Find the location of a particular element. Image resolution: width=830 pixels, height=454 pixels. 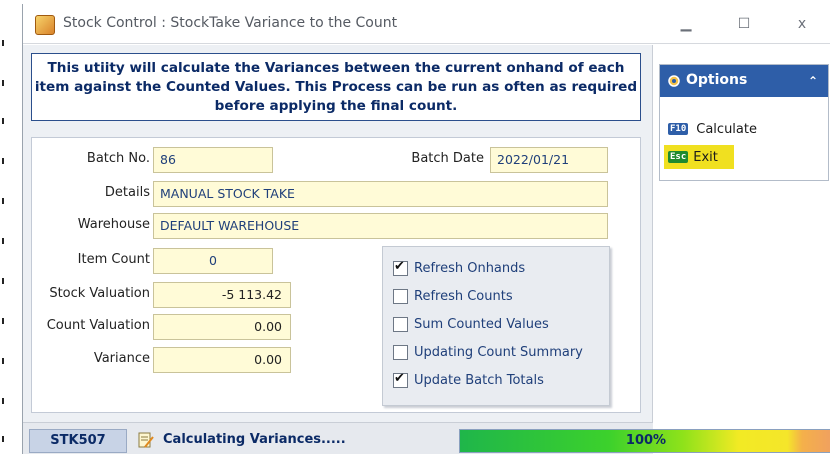

close-icon: x is located at coordinates (802, 24).